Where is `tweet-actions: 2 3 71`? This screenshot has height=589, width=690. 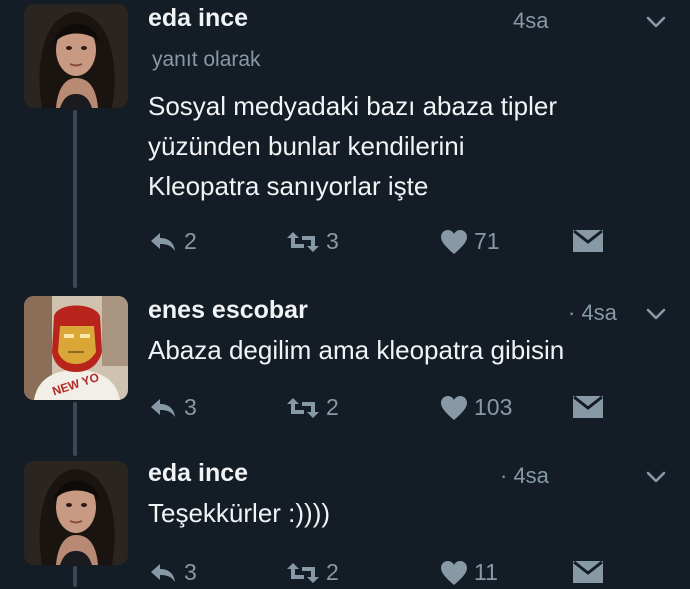 tweet-actions: 2 3 71 is located at coordinates (388, 243).